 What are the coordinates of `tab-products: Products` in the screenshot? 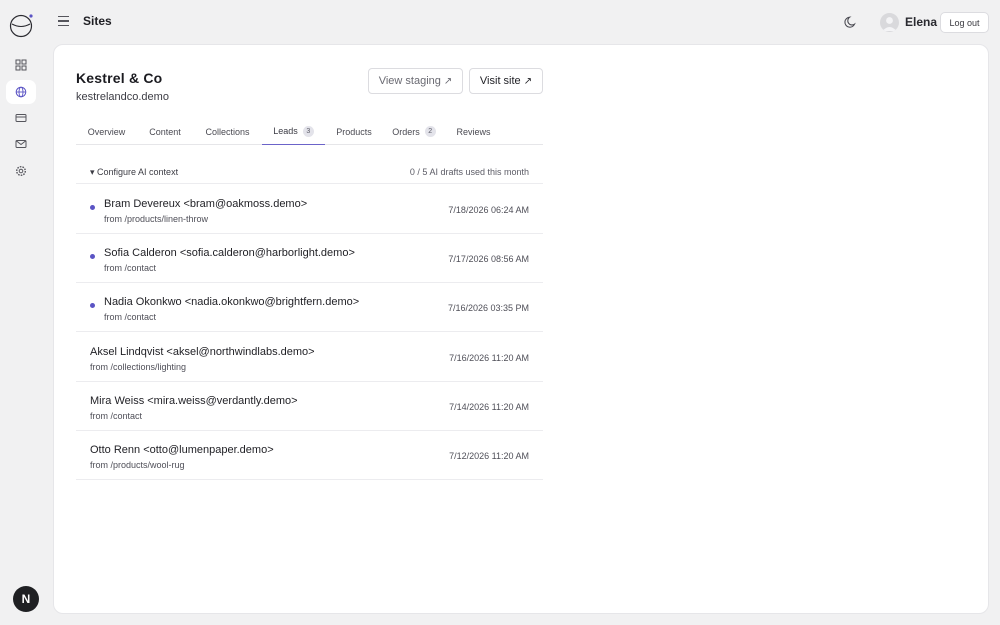 It's located at (354, 131).